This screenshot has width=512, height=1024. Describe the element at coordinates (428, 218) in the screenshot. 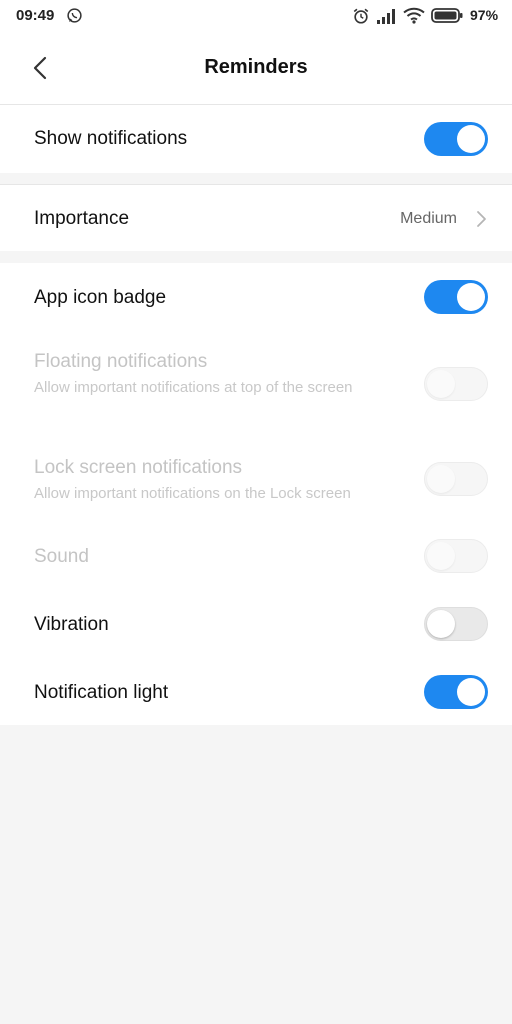

I see `importance-value: Medium` at that location.